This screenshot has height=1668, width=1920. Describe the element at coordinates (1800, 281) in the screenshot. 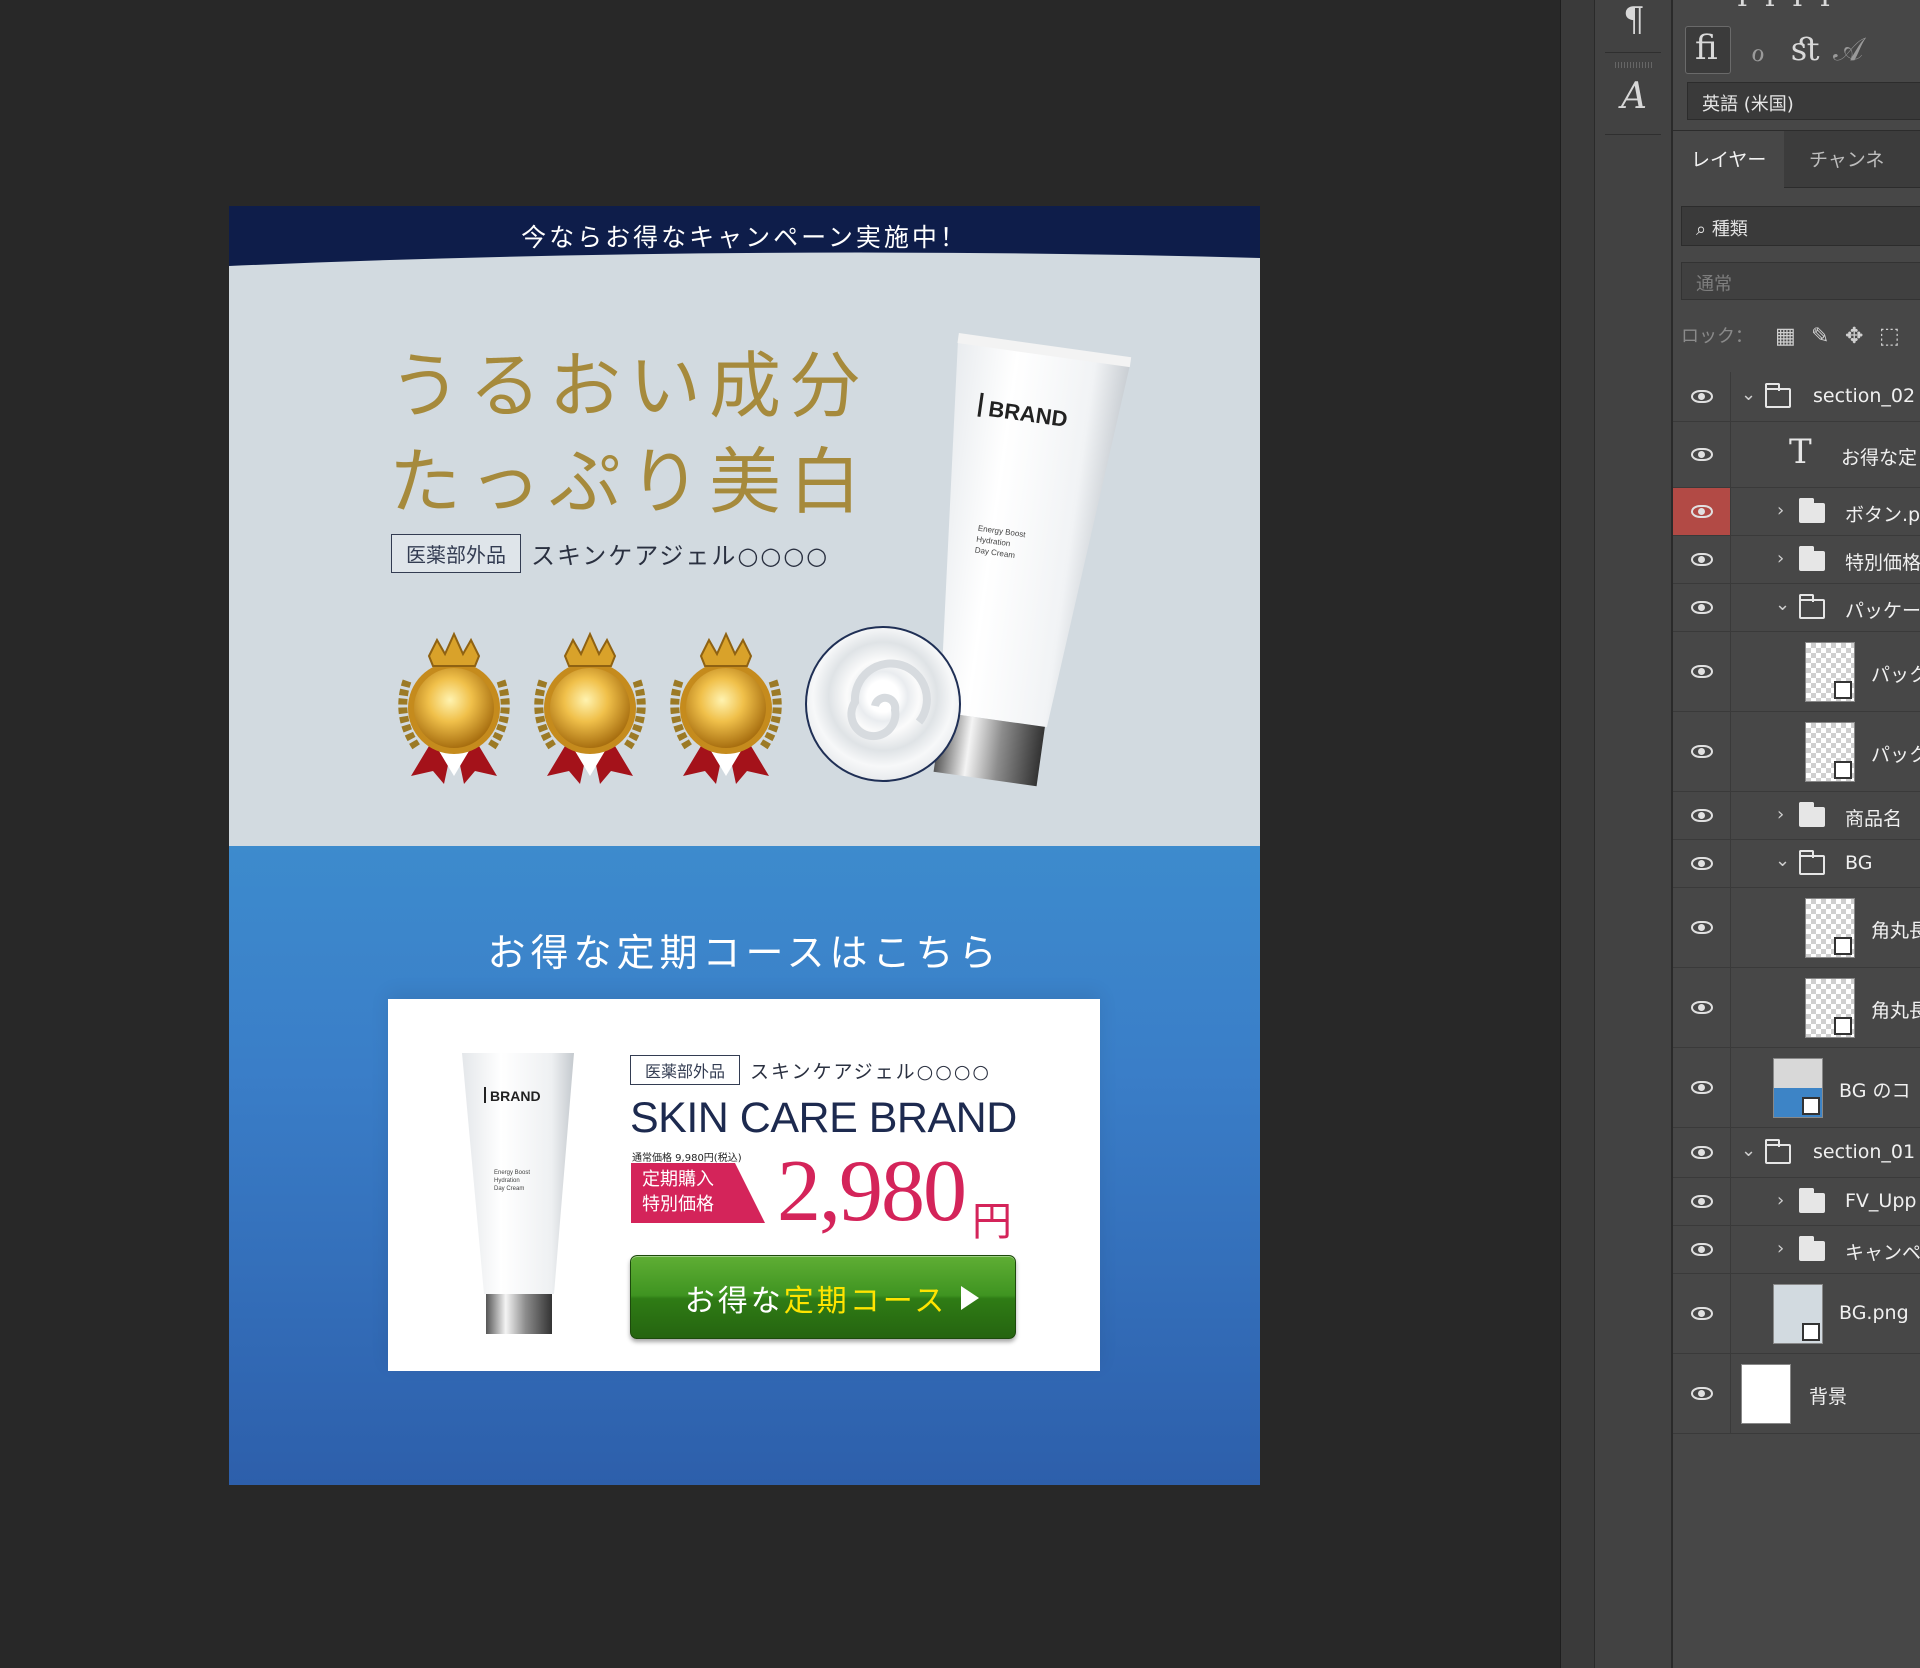

I see `blend-mode-select: 通常` at that location.